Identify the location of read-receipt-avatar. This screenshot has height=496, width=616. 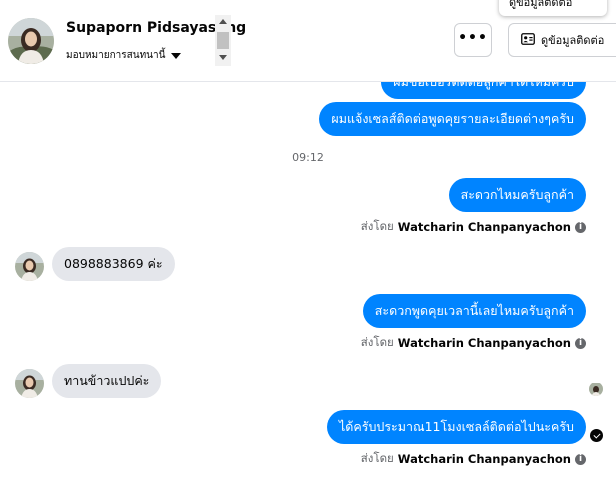
(596, 389).